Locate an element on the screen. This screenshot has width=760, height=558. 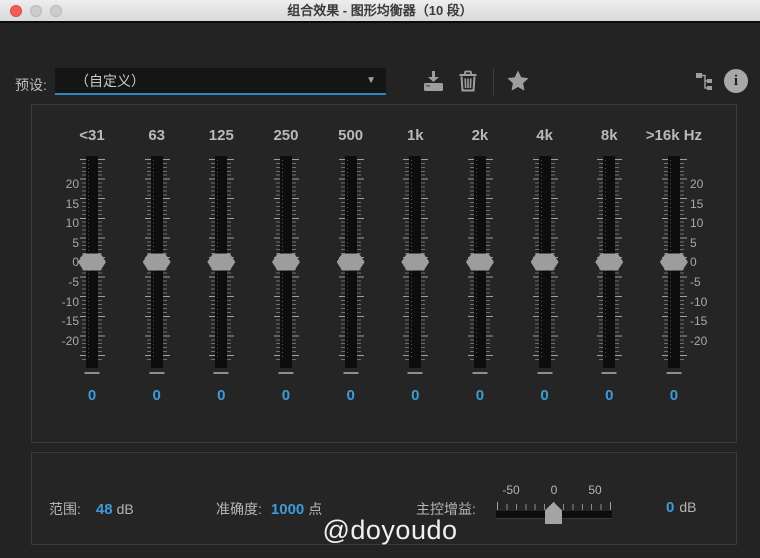
trash-icon is located at coordinates (468, 82).